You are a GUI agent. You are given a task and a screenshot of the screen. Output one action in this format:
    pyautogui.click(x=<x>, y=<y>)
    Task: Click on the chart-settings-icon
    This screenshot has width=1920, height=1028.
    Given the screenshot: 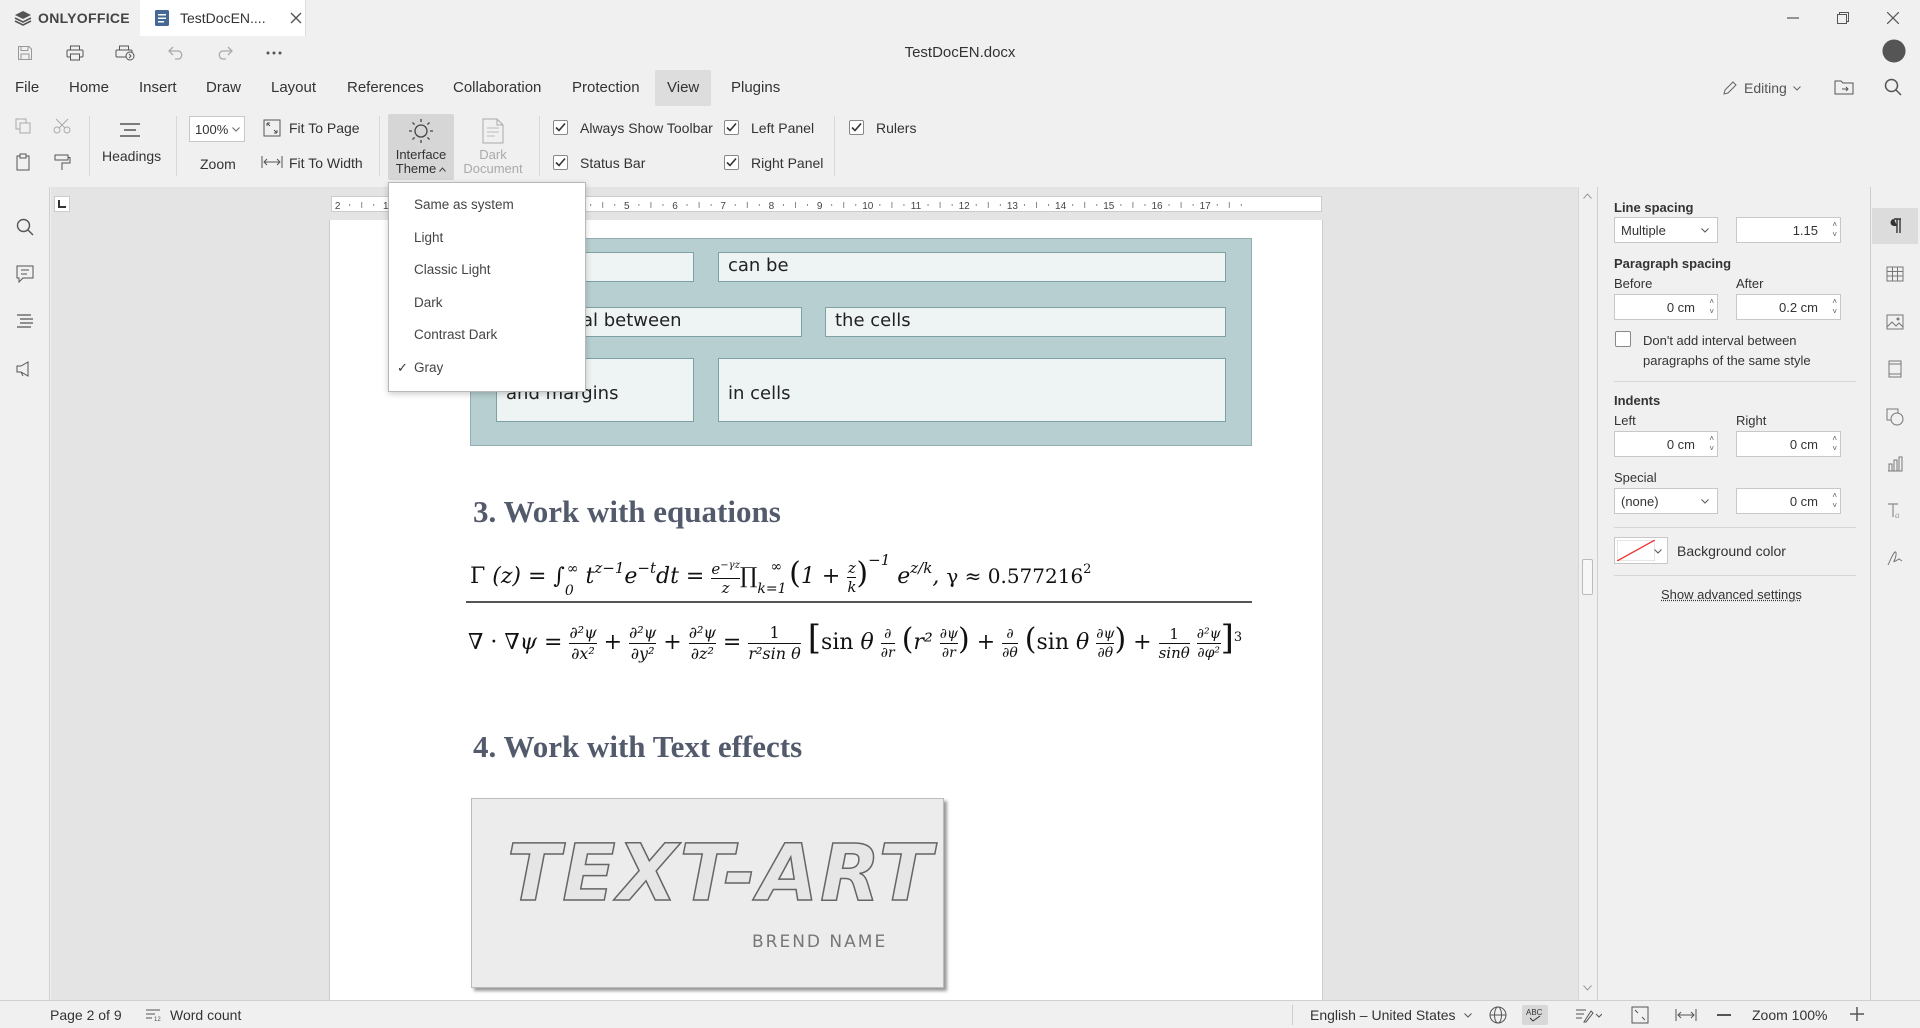 What is the action you would take?
    pyautogui.click(x=1895, y=464)
    